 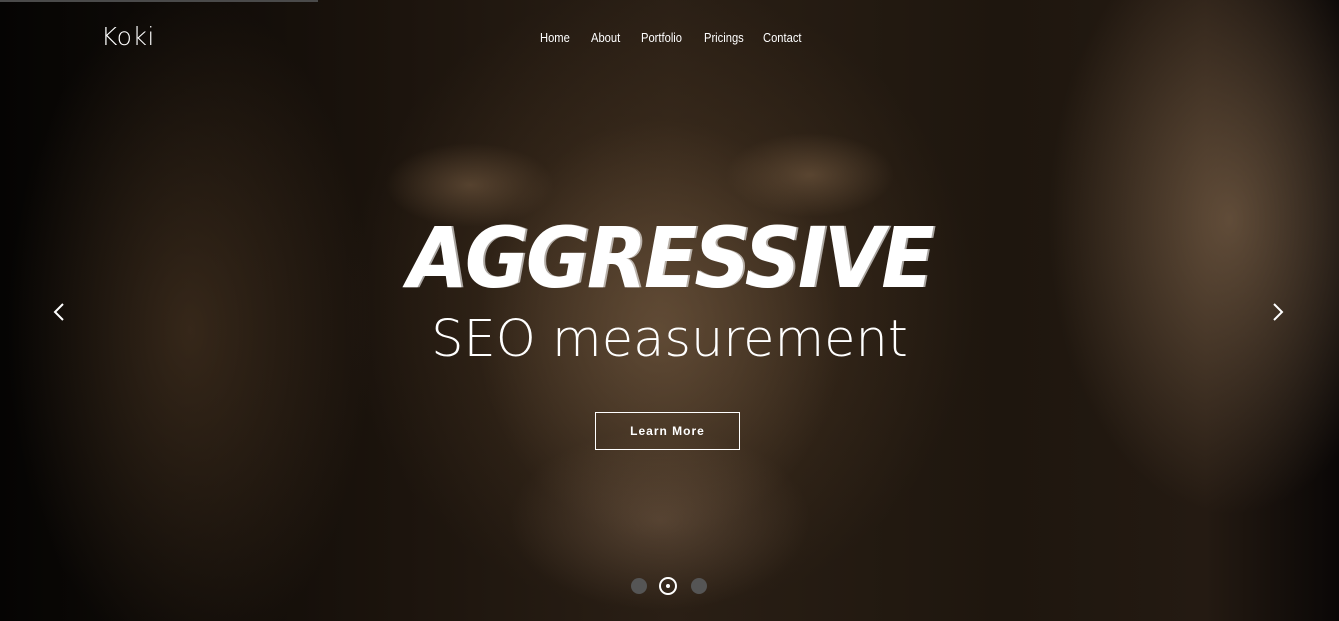 I want to click on chevron-right-icon, so click(x=1278, y=312).